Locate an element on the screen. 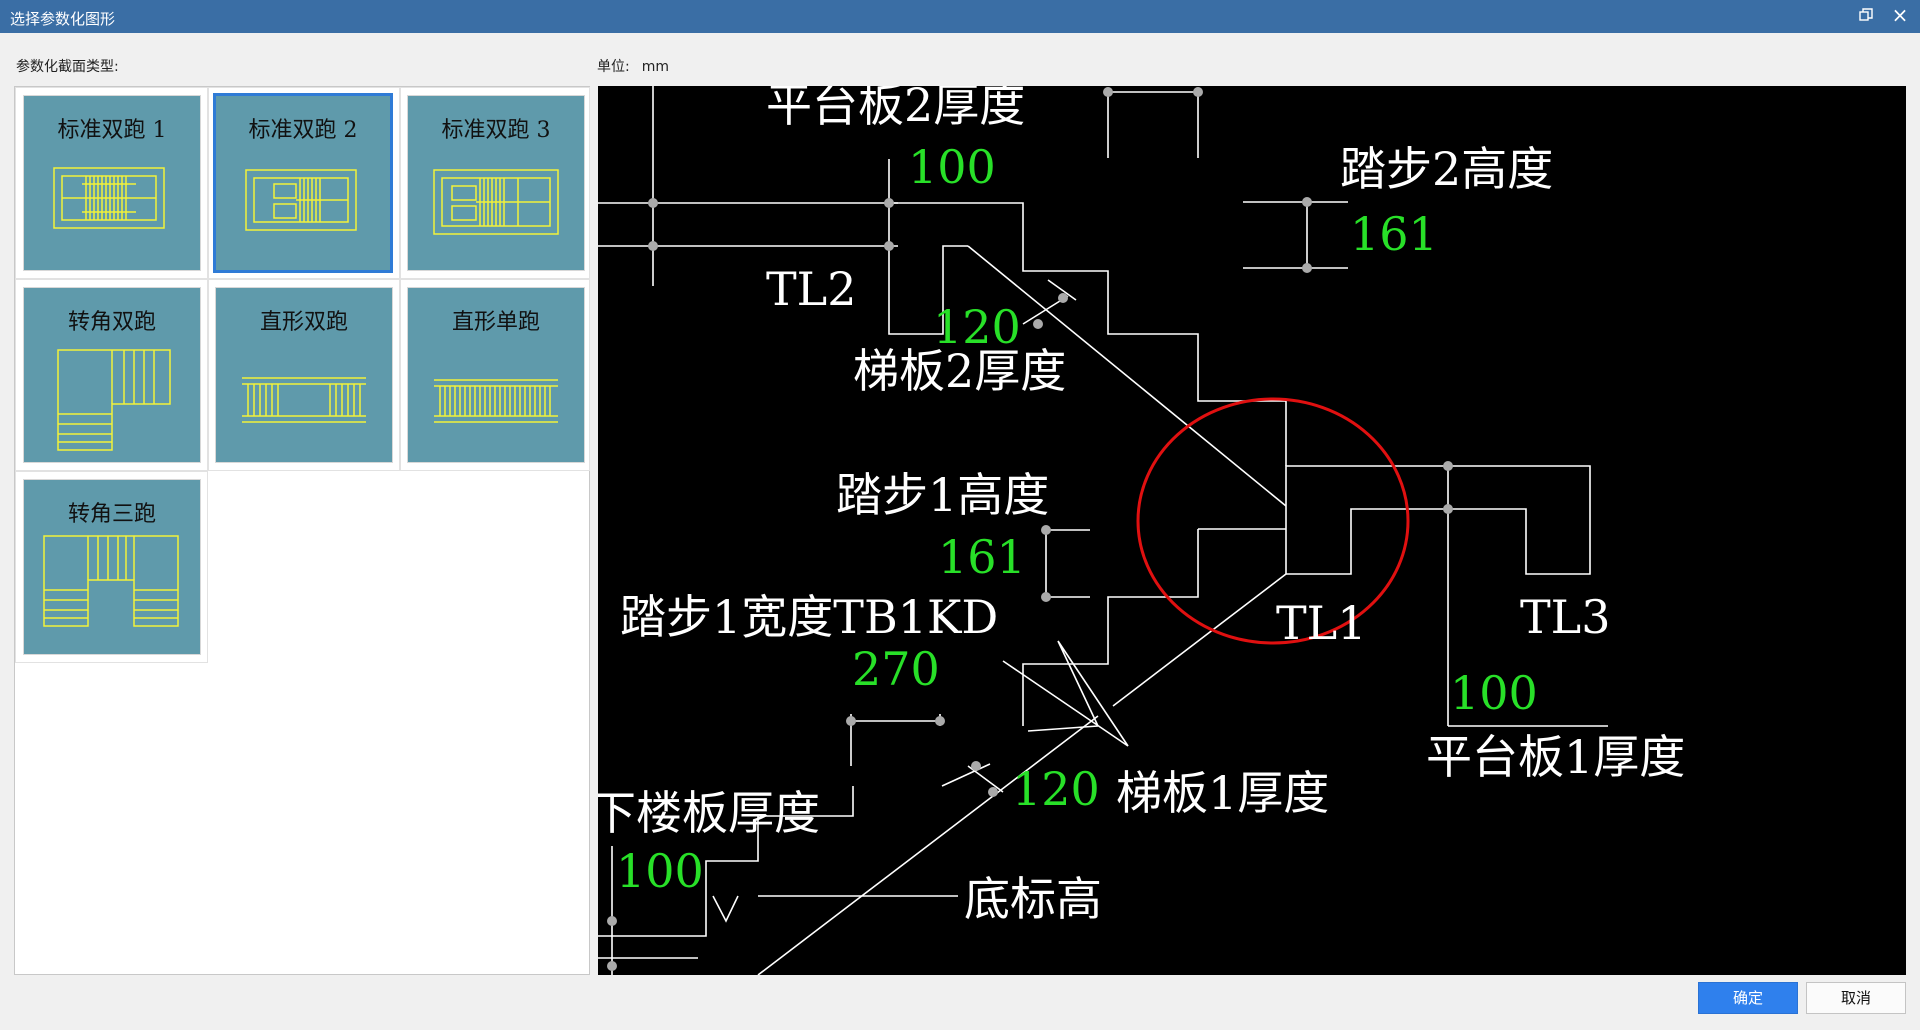 Image resolution: width=1920 pixels, height=1030 pixels. type-standard-double-1: 标准双跑 1 is located at coordinates (112, 183).